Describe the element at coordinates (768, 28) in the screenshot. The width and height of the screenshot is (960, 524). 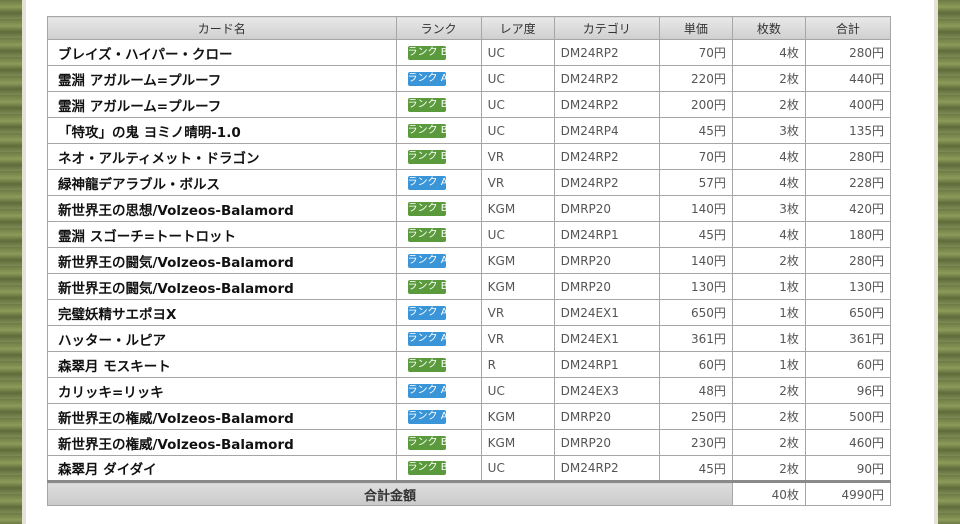
I see `header-count: 枚数` at that location.